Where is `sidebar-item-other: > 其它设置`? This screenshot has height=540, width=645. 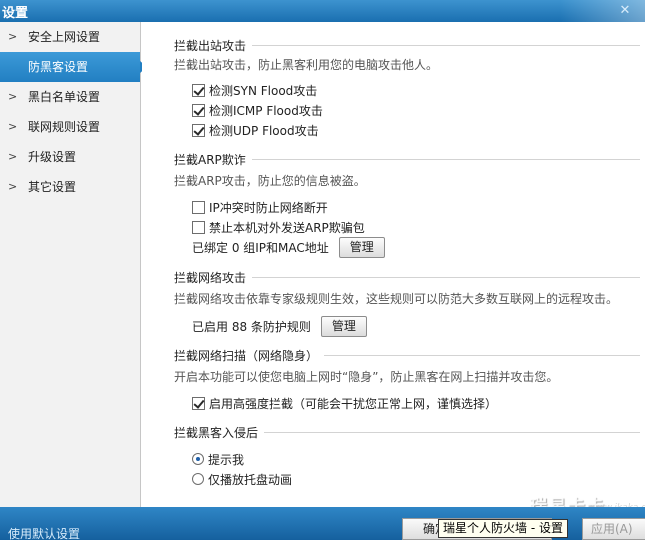 sidebar-item-other: > 其它设置 is located at coordinates (70, 187).